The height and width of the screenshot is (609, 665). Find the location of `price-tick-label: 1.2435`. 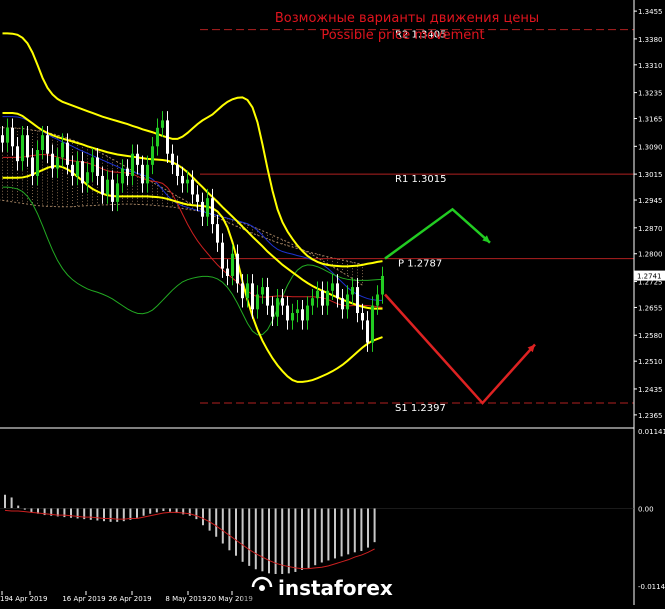

price-tick-label: 1.2435 is located at coordinates (650, 390).